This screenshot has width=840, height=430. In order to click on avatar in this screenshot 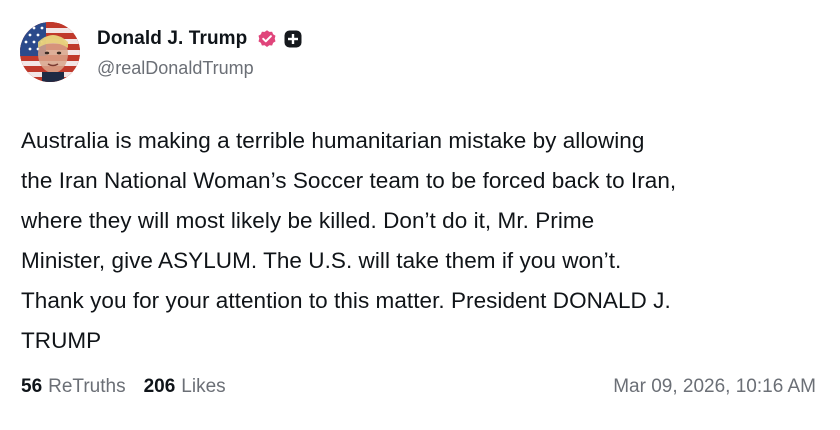, I will do `click(50, 52)`.